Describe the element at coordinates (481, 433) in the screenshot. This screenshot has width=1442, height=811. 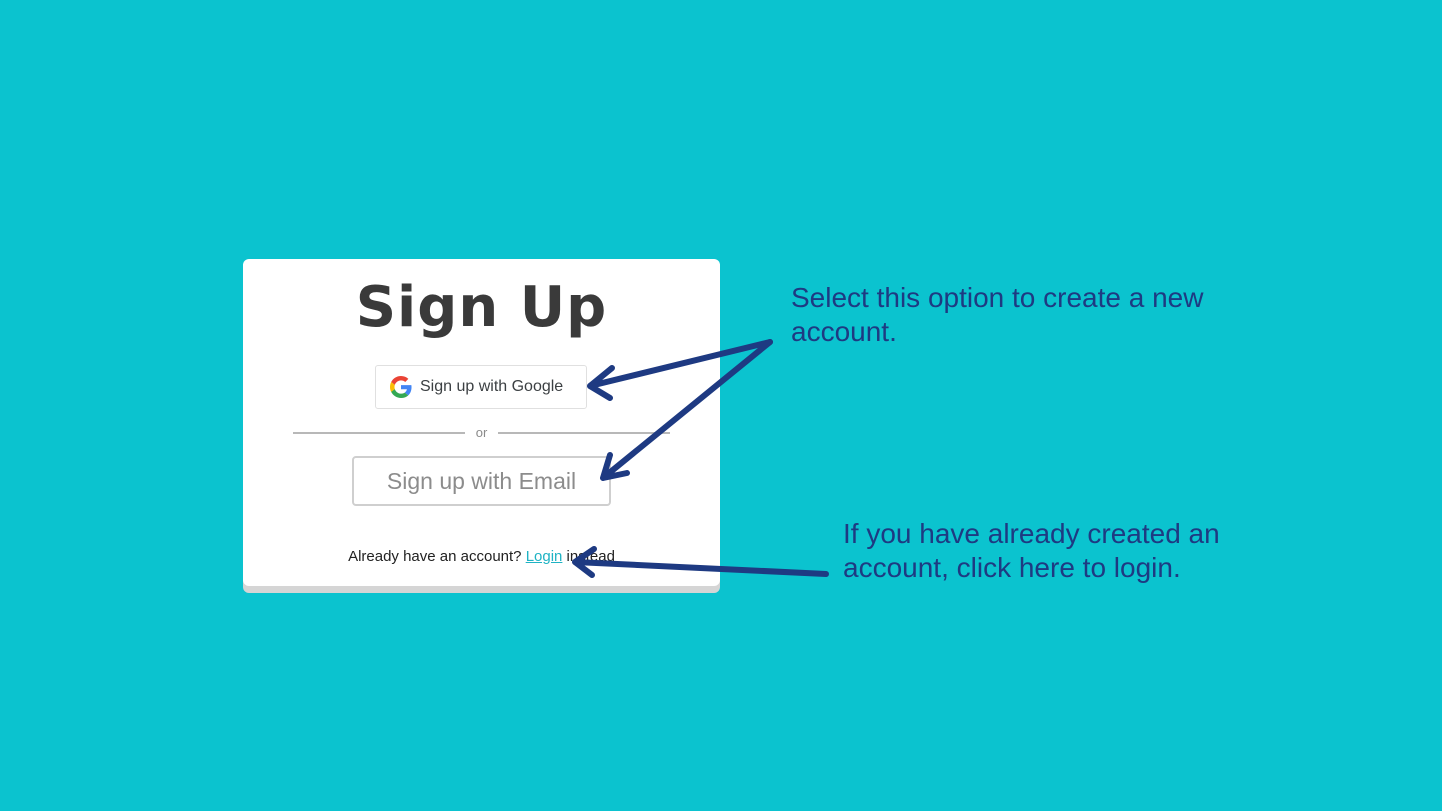
I see `or-divider: or` at that location.